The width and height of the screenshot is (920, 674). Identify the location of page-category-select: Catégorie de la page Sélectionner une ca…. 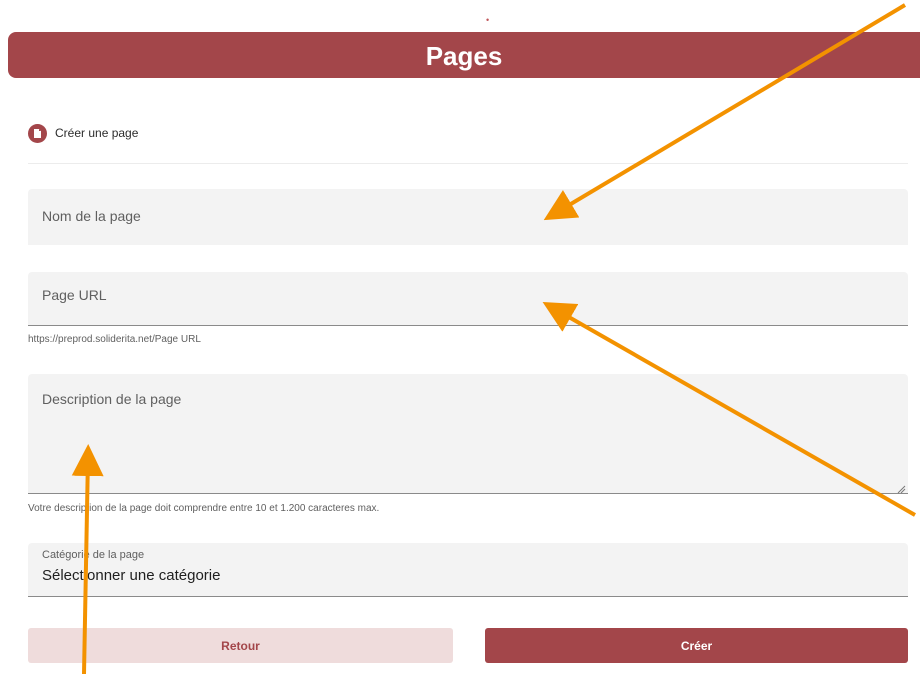
(468, 570).